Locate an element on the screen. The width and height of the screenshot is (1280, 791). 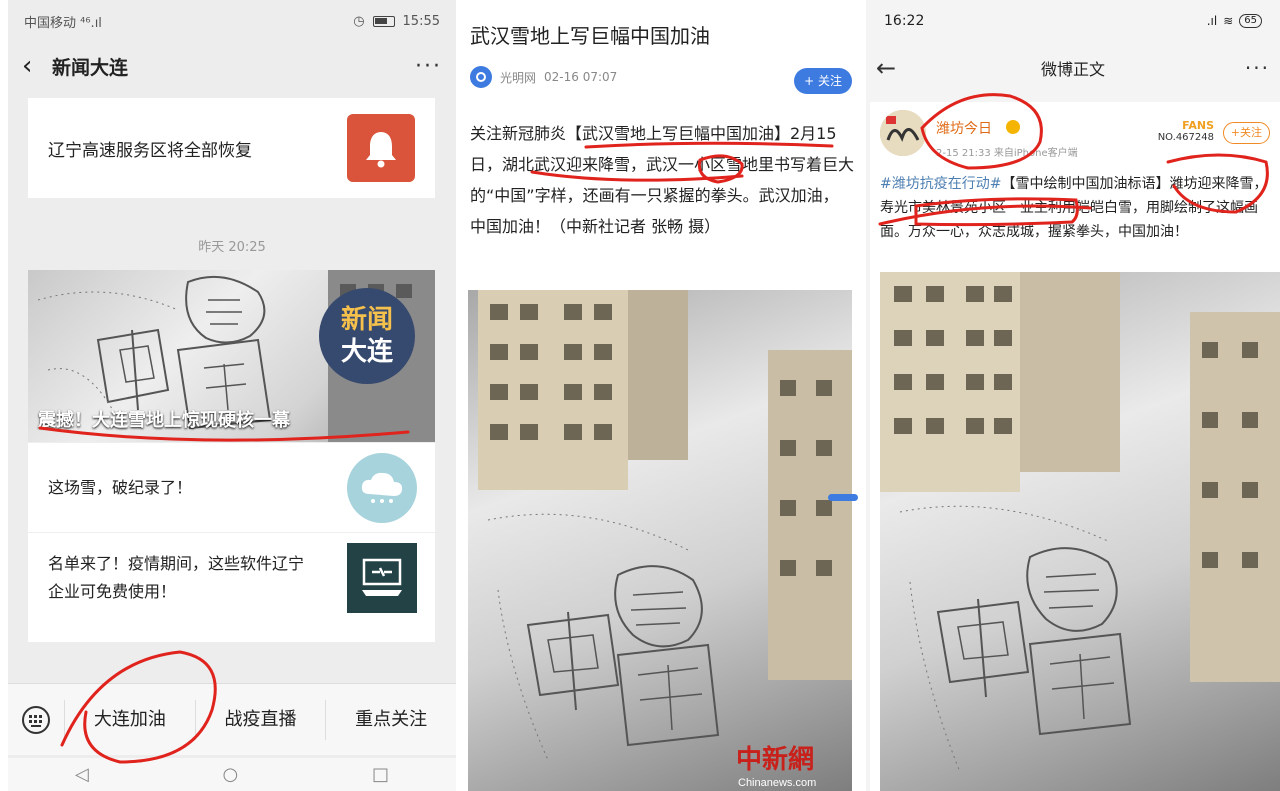
page-title: 新闻大连 is located at coordinates (90, 67).